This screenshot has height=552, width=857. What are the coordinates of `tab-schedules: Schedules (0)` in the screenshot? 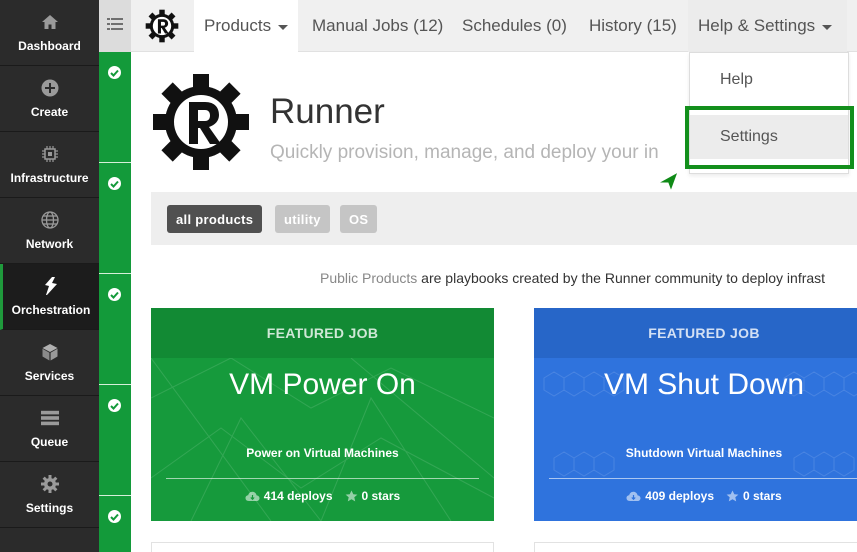 It's located at (514, 26).